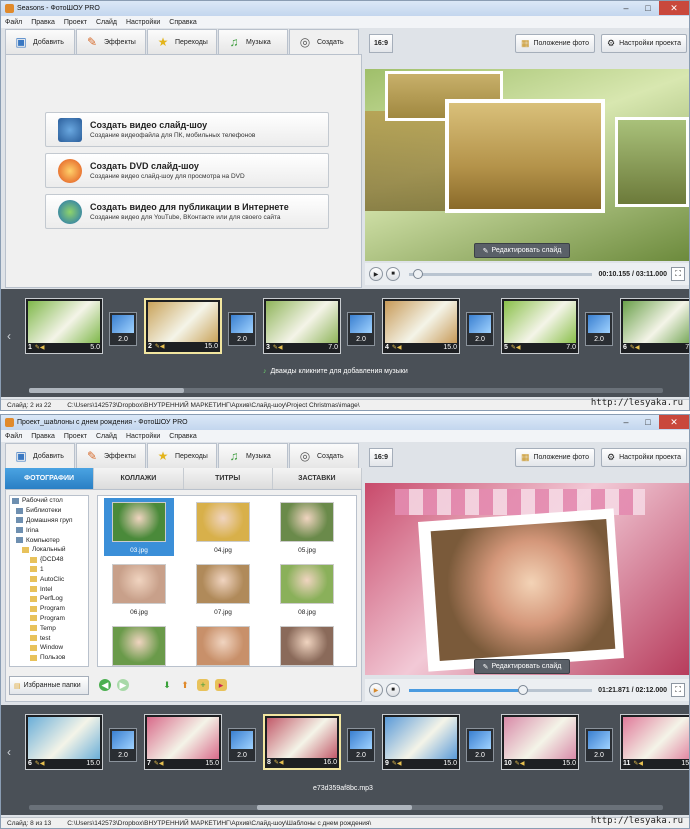 The height and width of the screenshot is (829, 690). I want to click on slide-thumbnail: 5 ✎◀ 7.0, so click(540, 326).